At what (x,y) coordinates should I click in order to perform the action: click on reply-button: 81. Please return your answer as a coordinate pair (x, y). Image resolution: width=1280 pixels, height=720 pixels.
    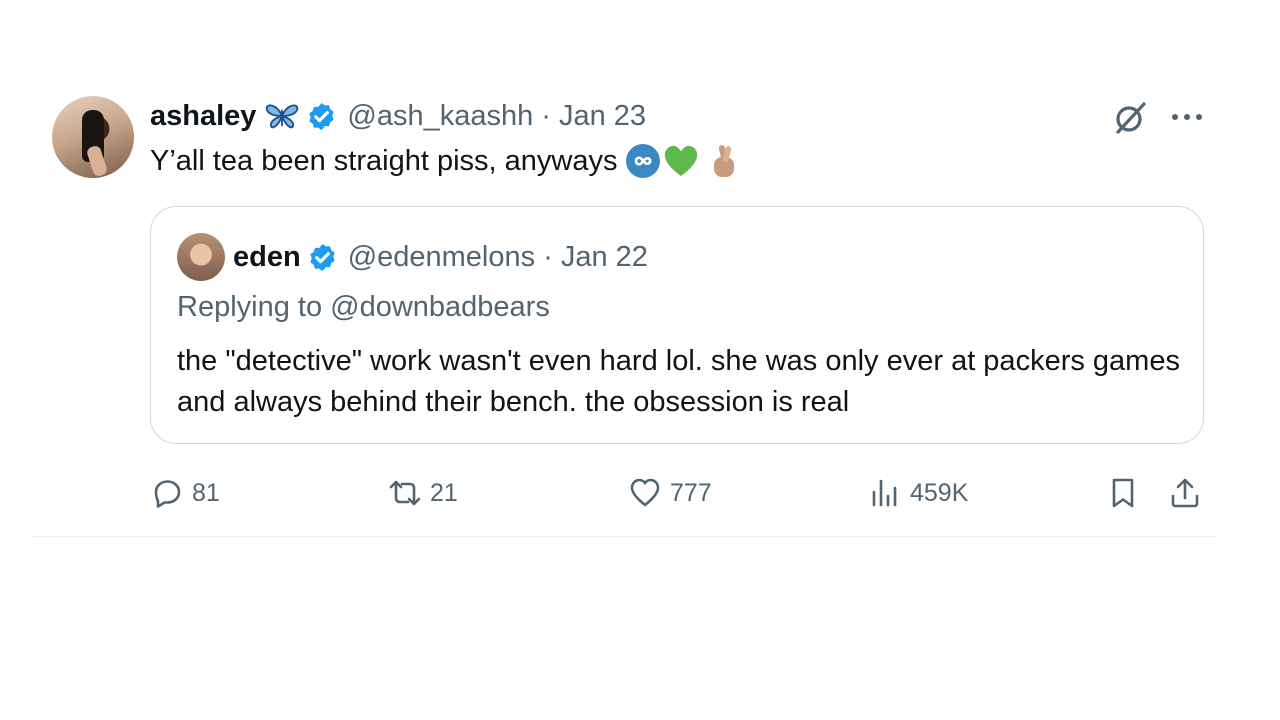
    Looking at the image, I should click on (185, 493).